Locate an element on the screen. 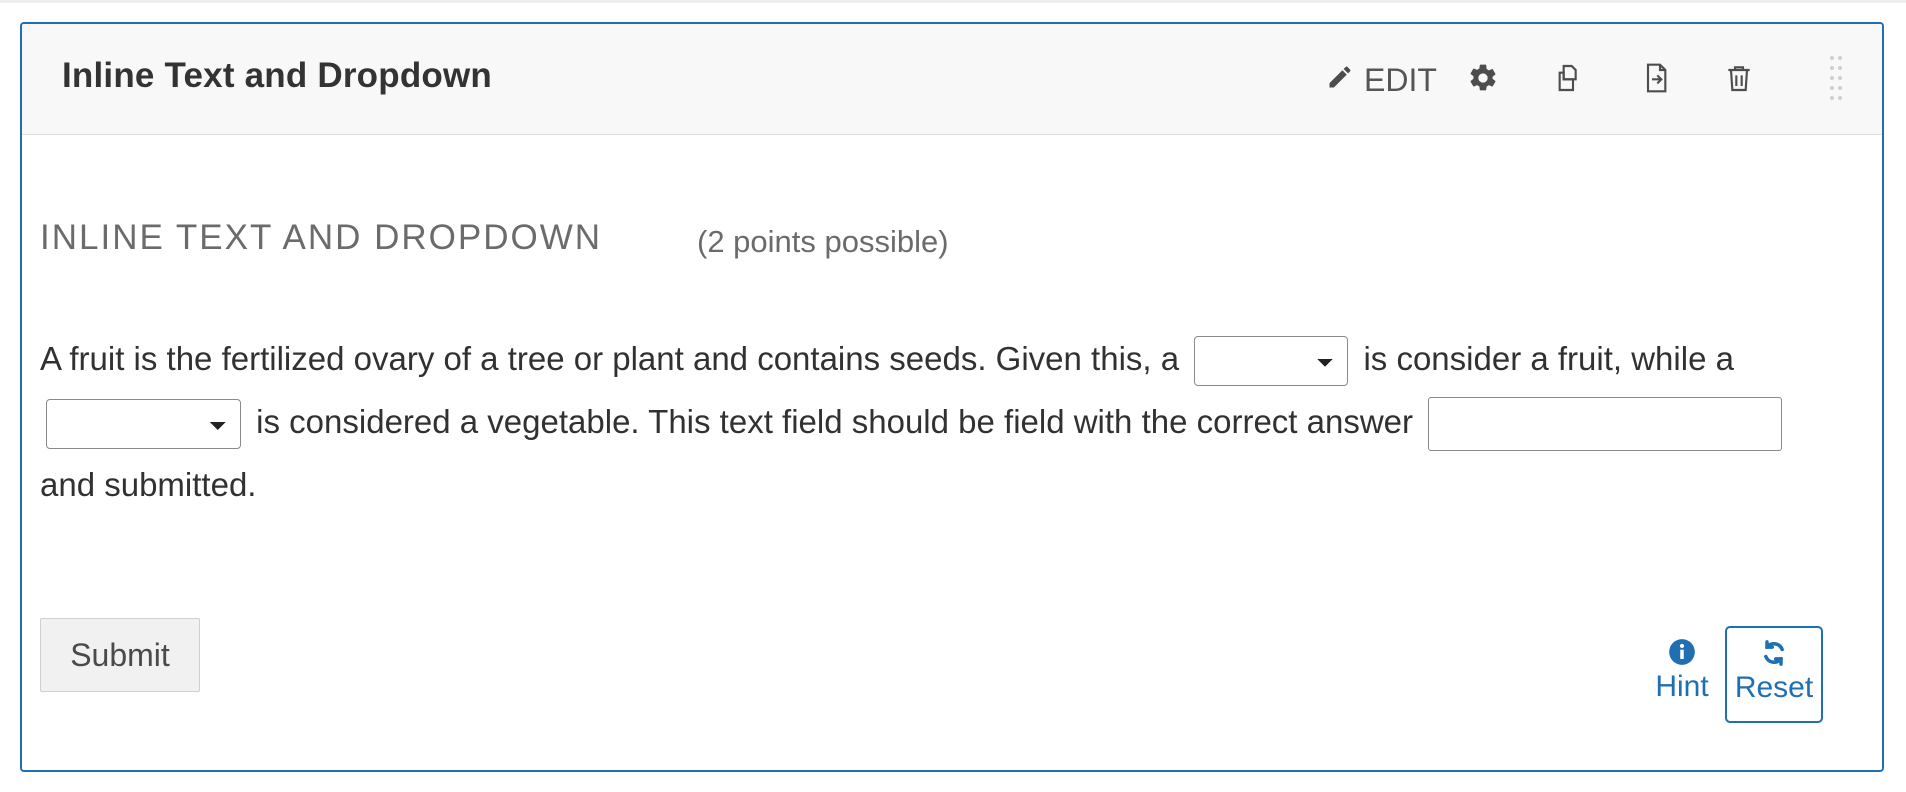  xblock-header: Inline Text and Dropdown EDIT is located at coordinates (952, 79).